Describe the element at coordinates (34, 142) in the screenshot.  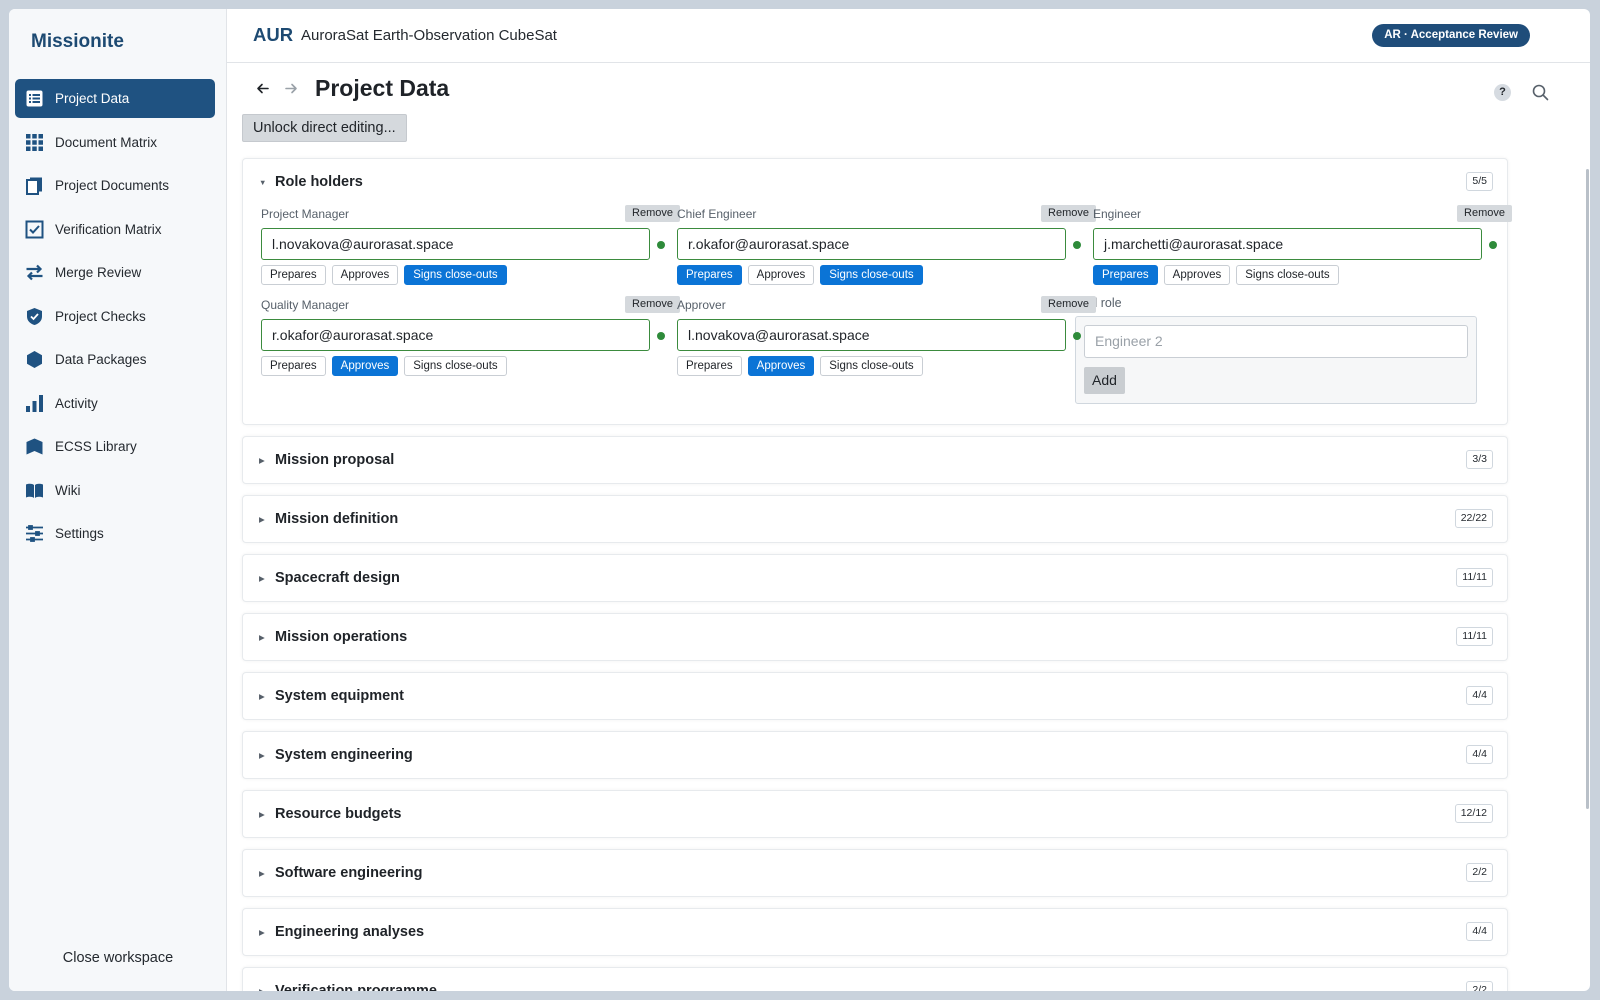
I see `grid-icon` at that location.